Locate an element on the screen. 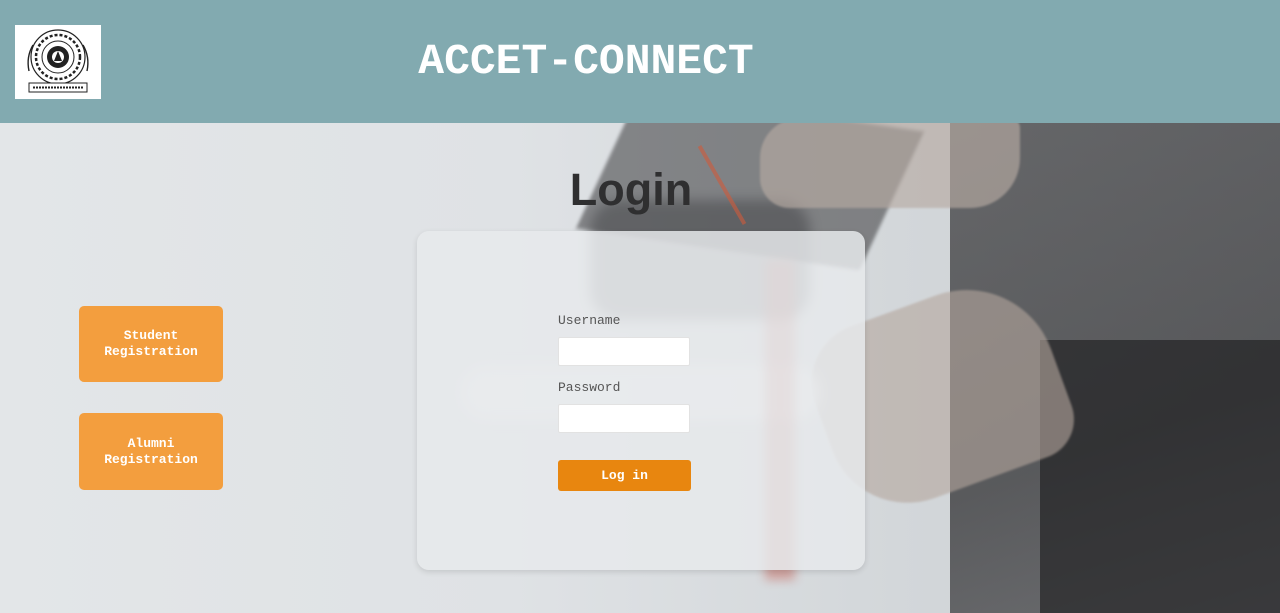 This screenshot has width=1280, height=613. site-title: ACCET-CONNECT is located at coordinates (586, 61).